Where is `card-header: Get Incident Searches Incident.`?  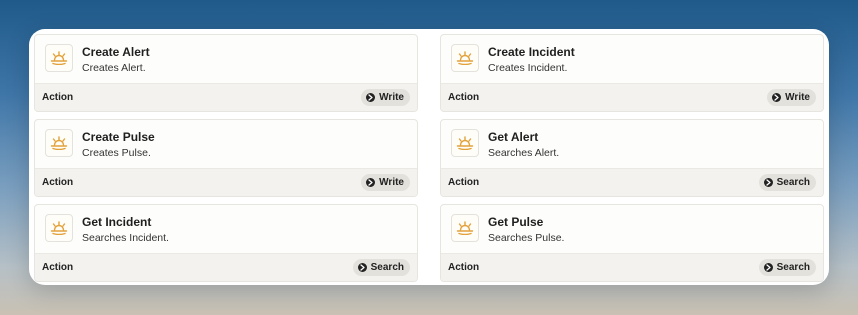 card-header: Get Incident Searches Incident. is located at coordinates (226, 230).